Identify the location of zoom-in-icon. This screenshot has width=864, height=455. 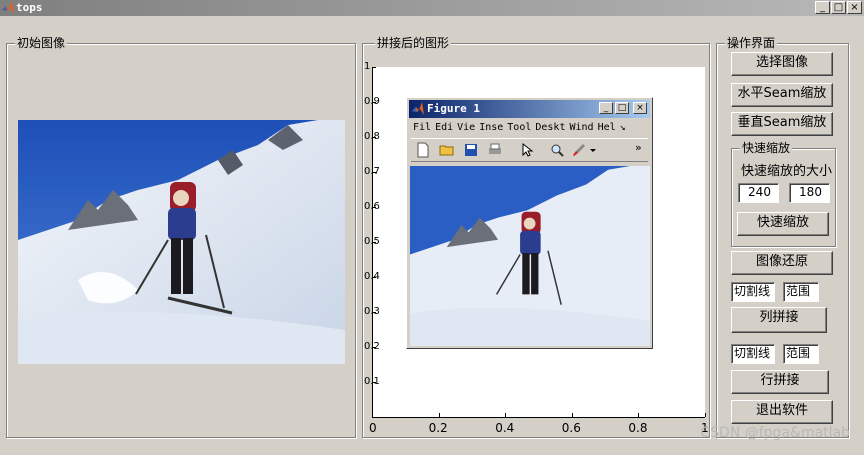
(557, 150).